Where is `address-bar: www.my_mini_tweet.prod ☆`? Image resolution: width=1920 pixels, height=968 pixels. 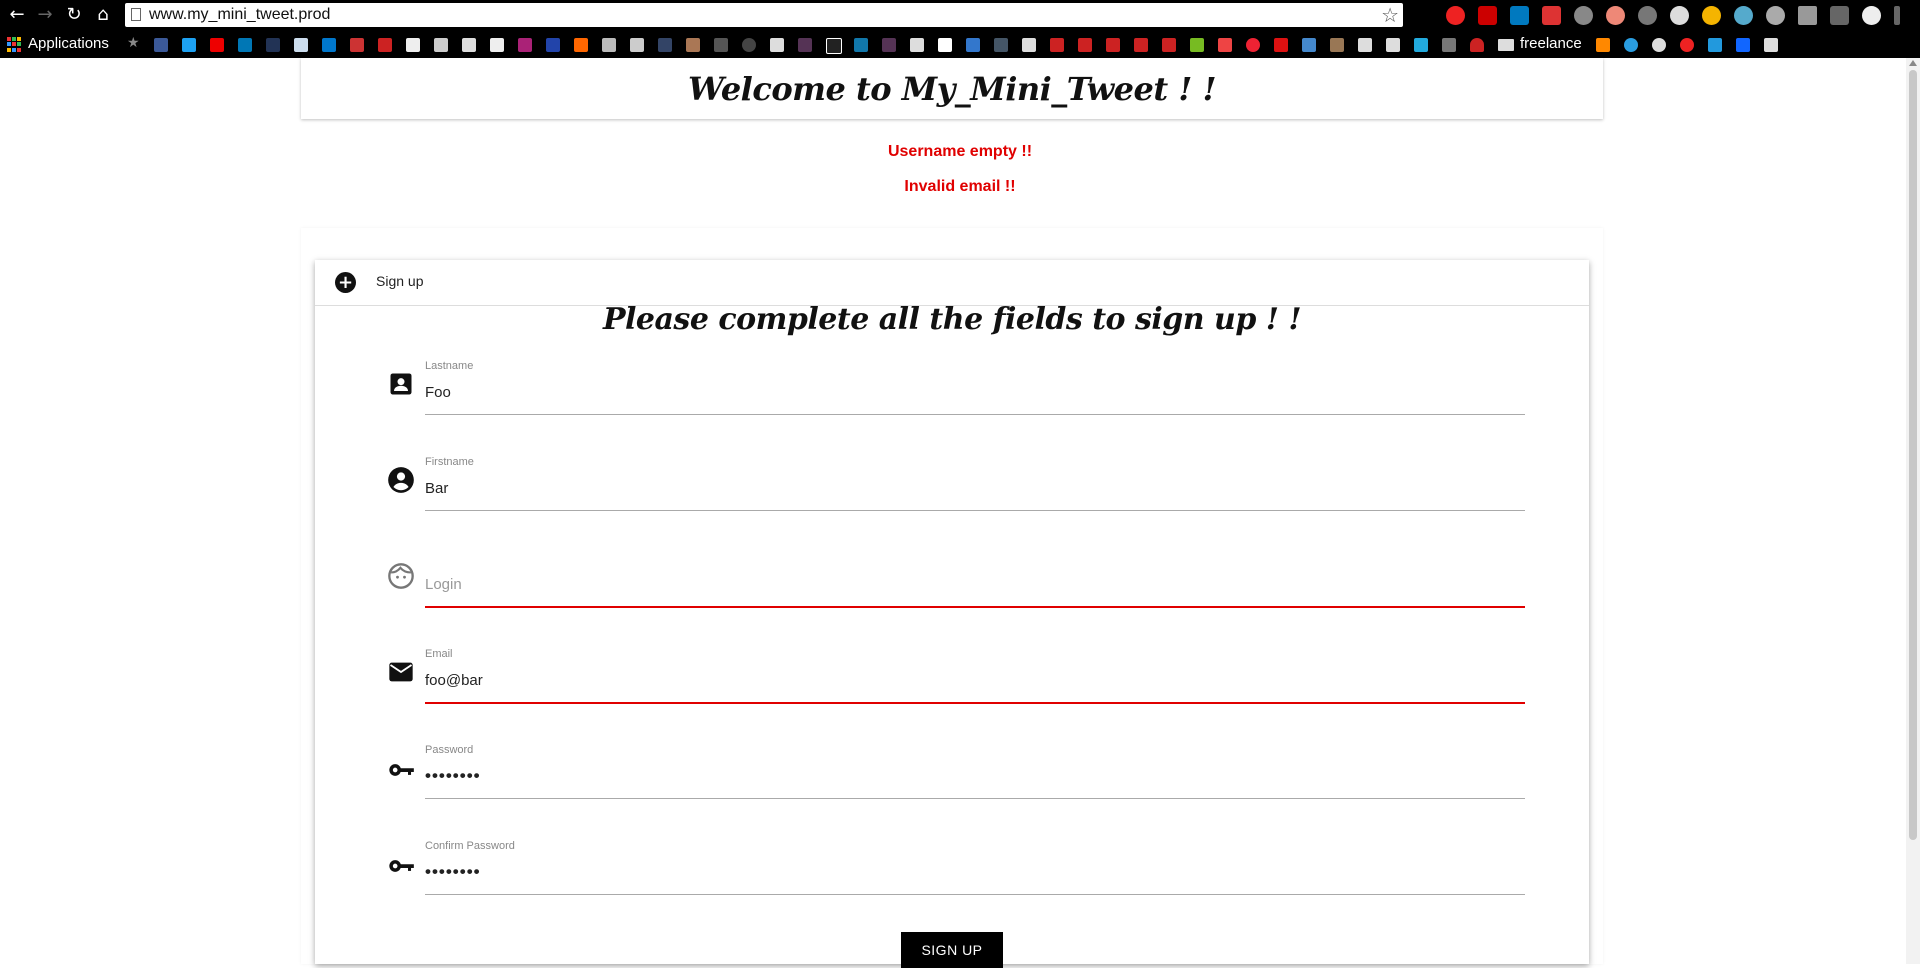
address-bar: www.my_mini_tweet.prod ☆ is located at coordinates (764, 15).